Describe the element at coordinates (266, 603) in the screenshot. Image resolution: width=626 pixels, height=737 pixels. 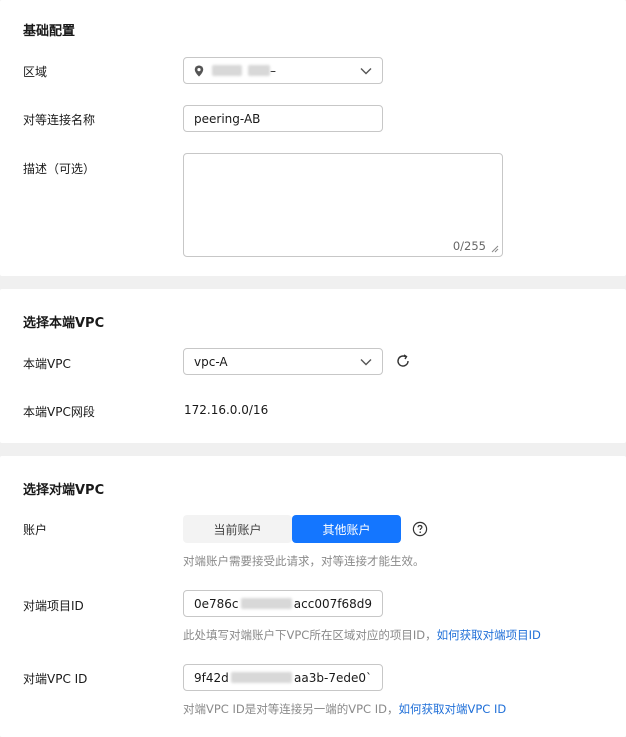
I see `project-id-redacted` at that location.